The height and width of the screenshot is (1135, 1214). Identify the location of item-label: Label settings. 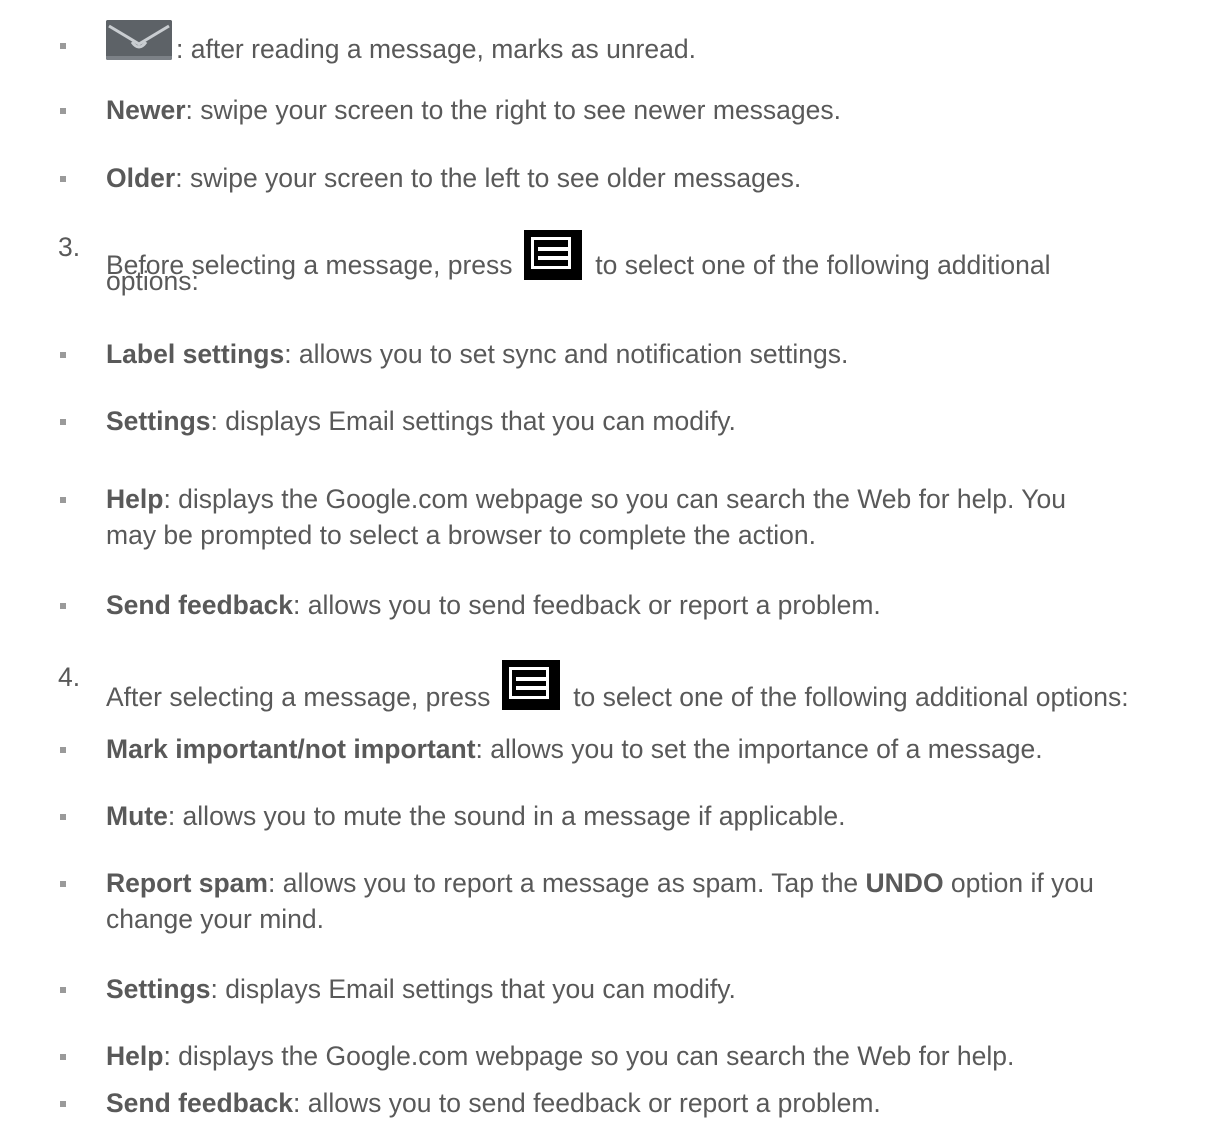
(195, 354).